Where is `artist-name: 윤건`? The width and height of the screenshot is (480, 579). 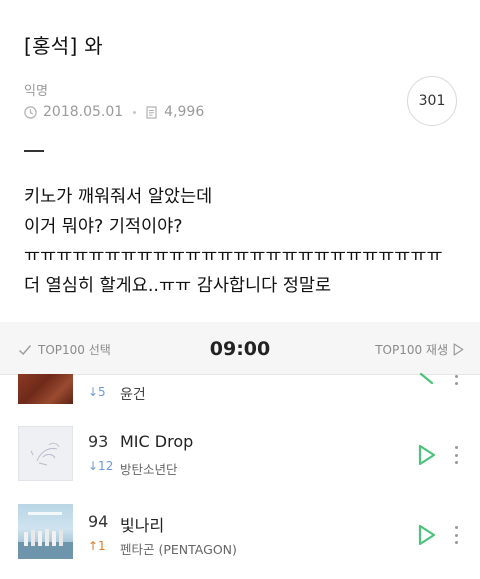 artist-name: 윤건 is located at coordinates (133, 395).